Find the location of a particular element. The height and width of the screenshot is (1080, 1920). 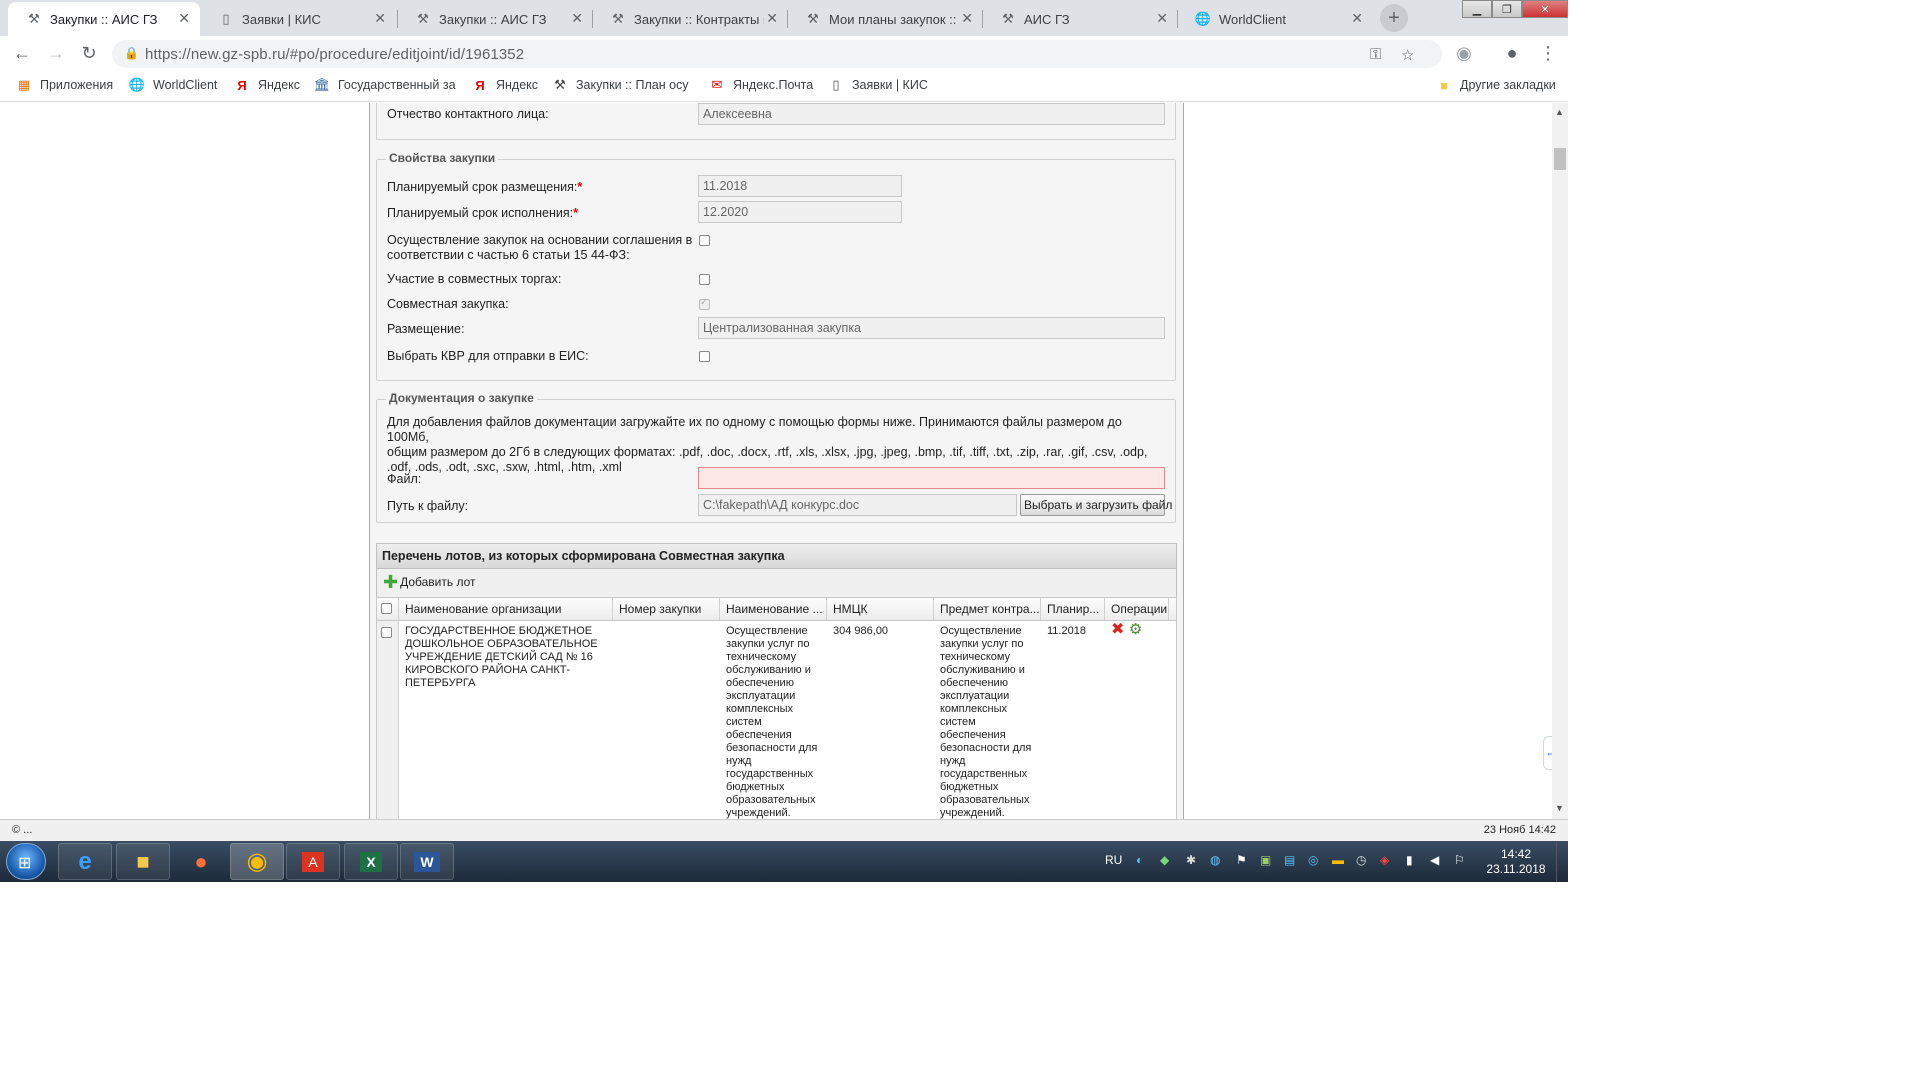

name-line: техническому is located at coordinates (761, 657).